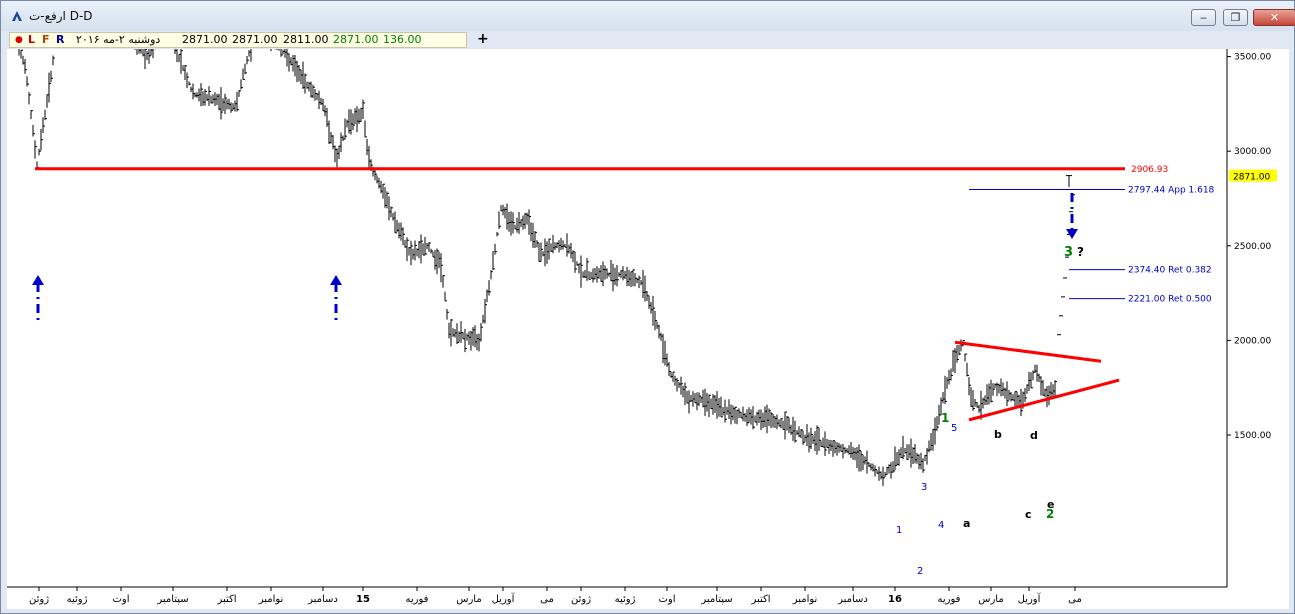 This screenshot has width=1295, height=614. What do you see at coordinates (924, 487) in the screenshot?
I see `wave-label-minor: 3` at bounding box center [924, 487].